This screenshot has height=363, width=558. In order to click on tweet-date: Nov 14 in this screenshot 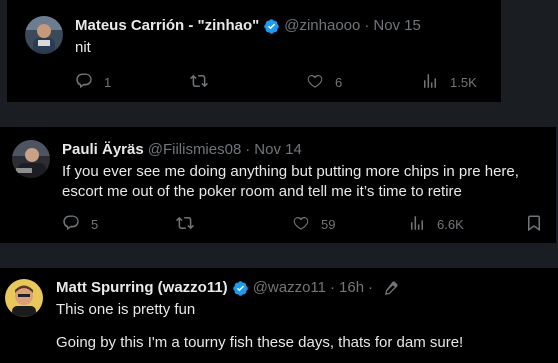, I will do `click(278, 150)`.